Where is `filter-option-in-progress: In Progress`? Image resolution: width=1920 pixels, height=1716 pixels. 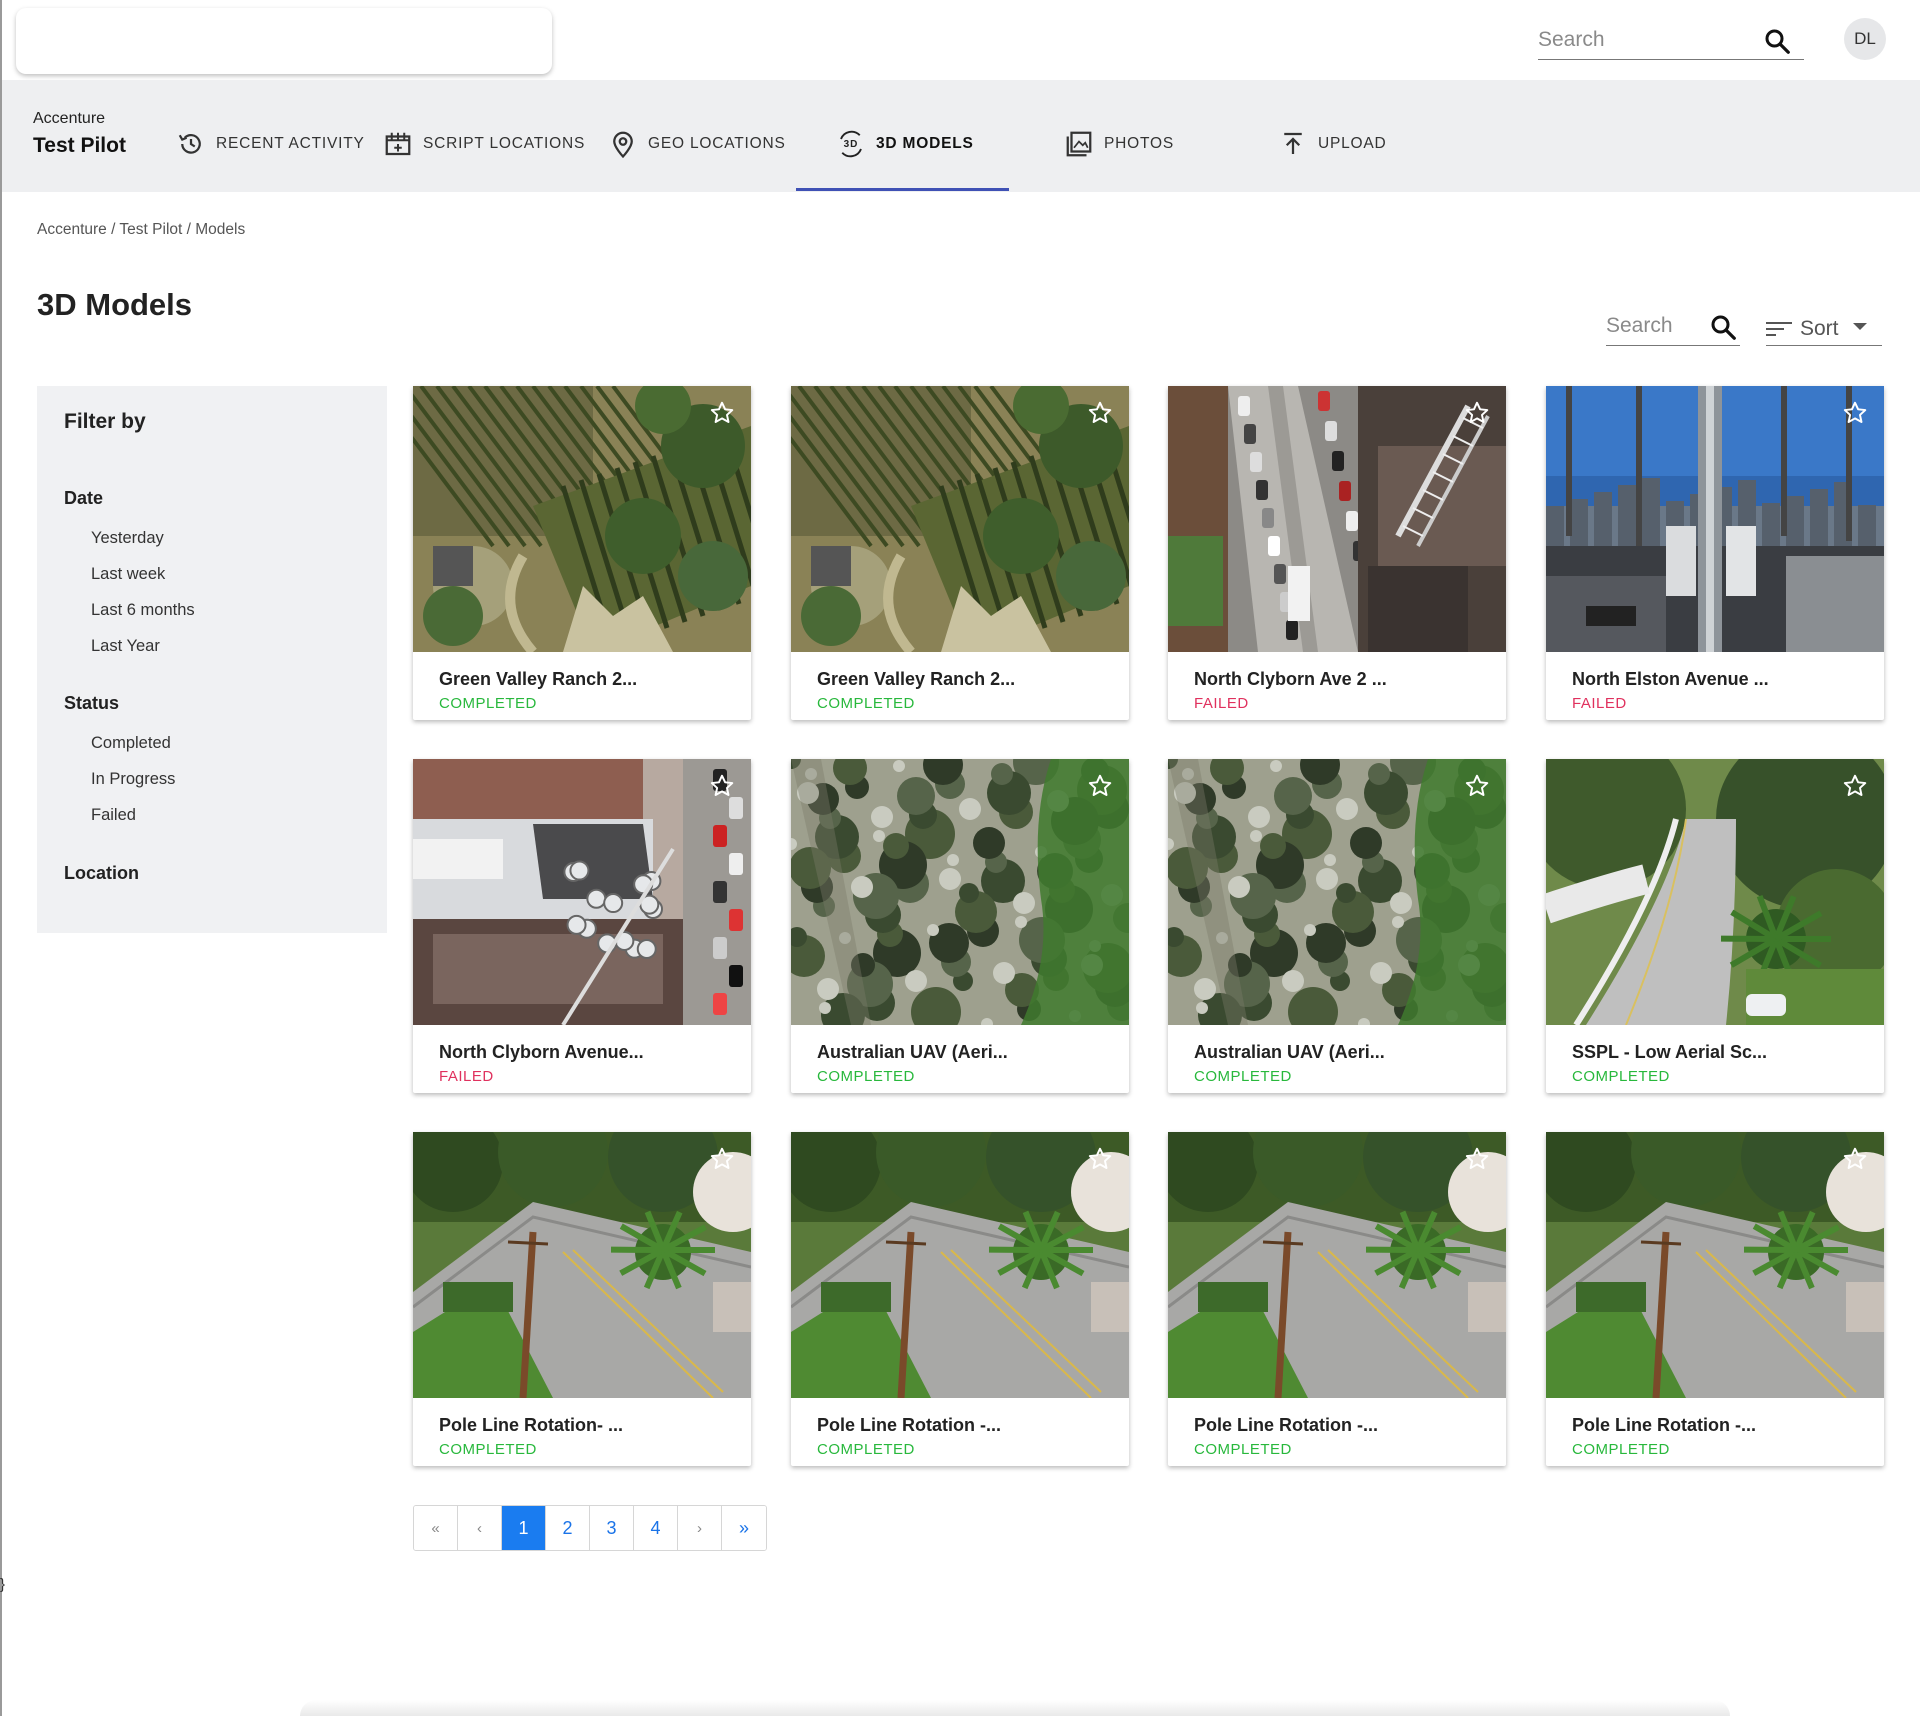 filter-option-in-progress: In Progress is located at coordinates (133, 779).